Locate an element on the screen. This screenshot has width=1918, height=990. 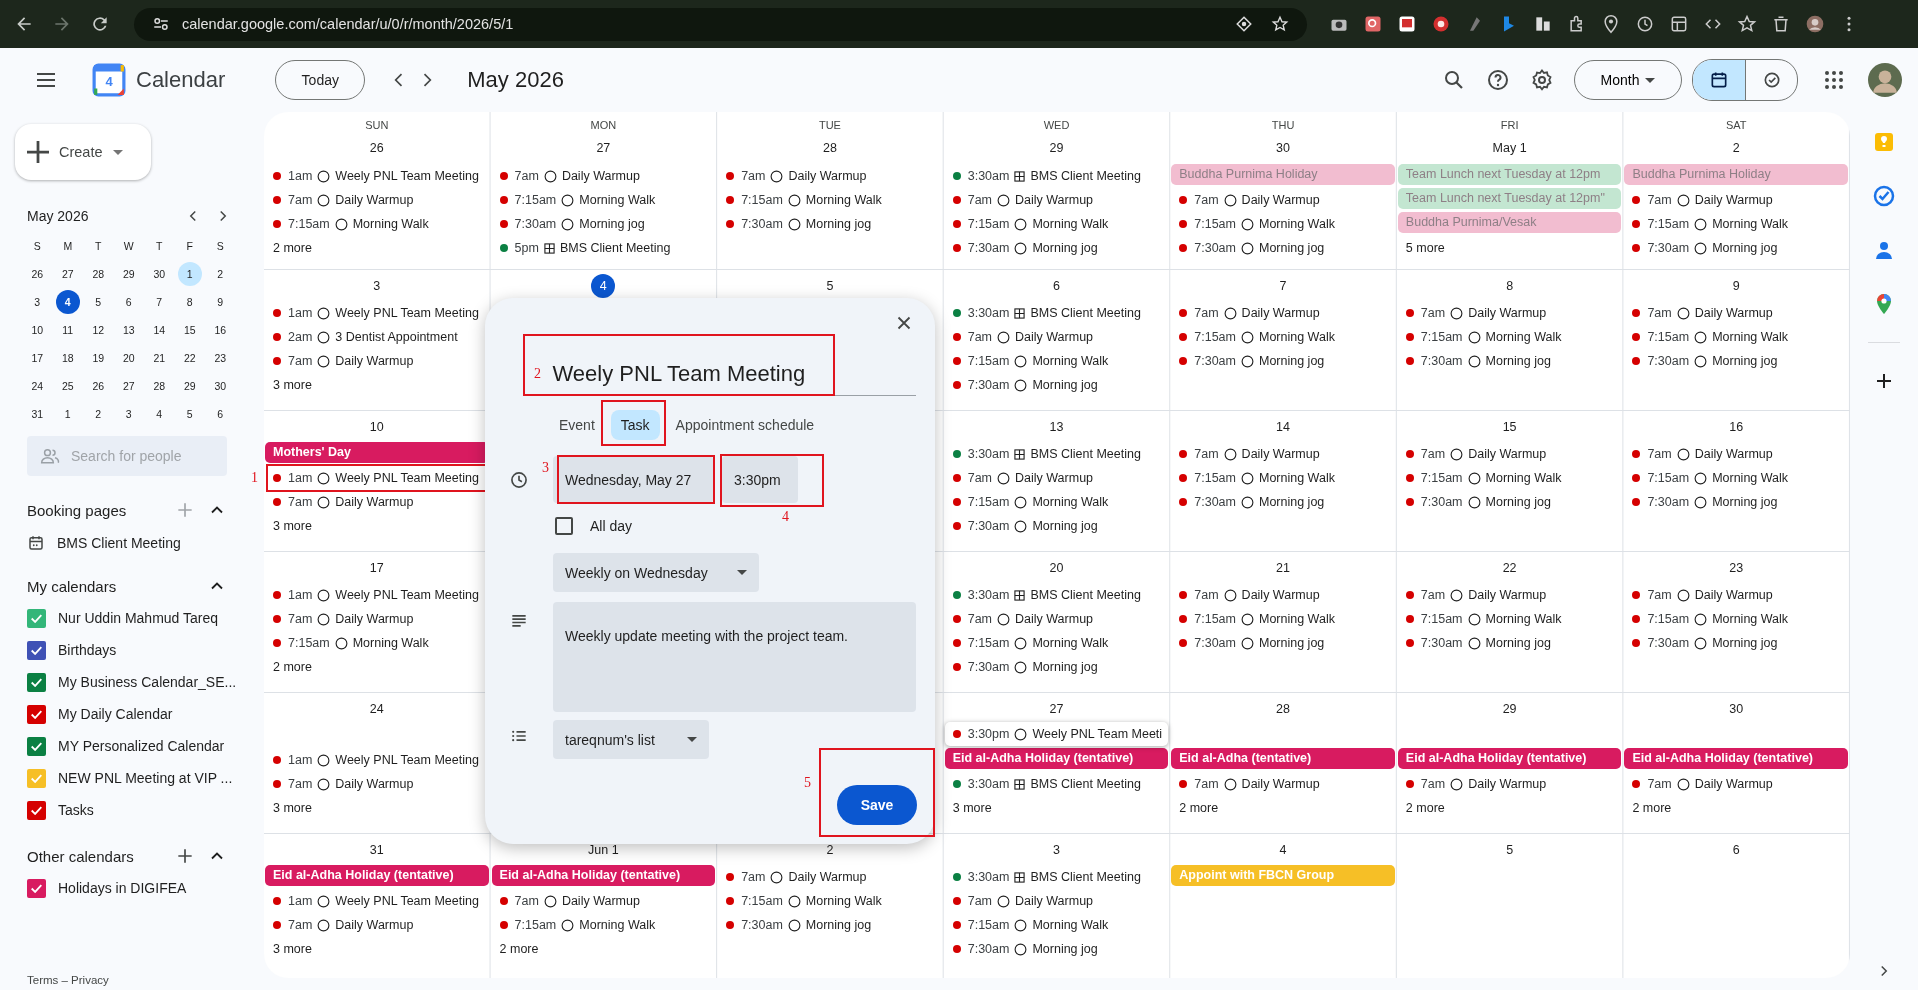
mini-calendar-day: 13 is located at coordinates (128, 330).